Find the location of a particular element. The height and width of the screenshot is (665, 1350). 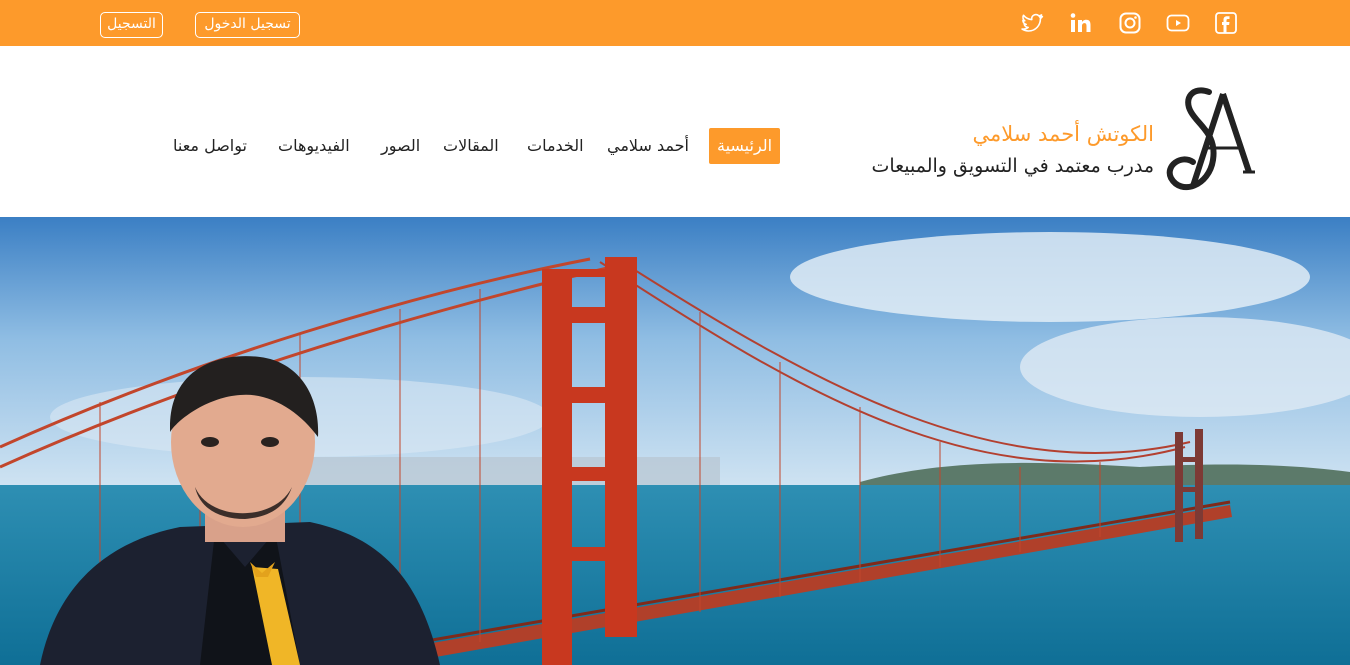

nav-item-home: الرئيسية is located at coordinates (745, 146).